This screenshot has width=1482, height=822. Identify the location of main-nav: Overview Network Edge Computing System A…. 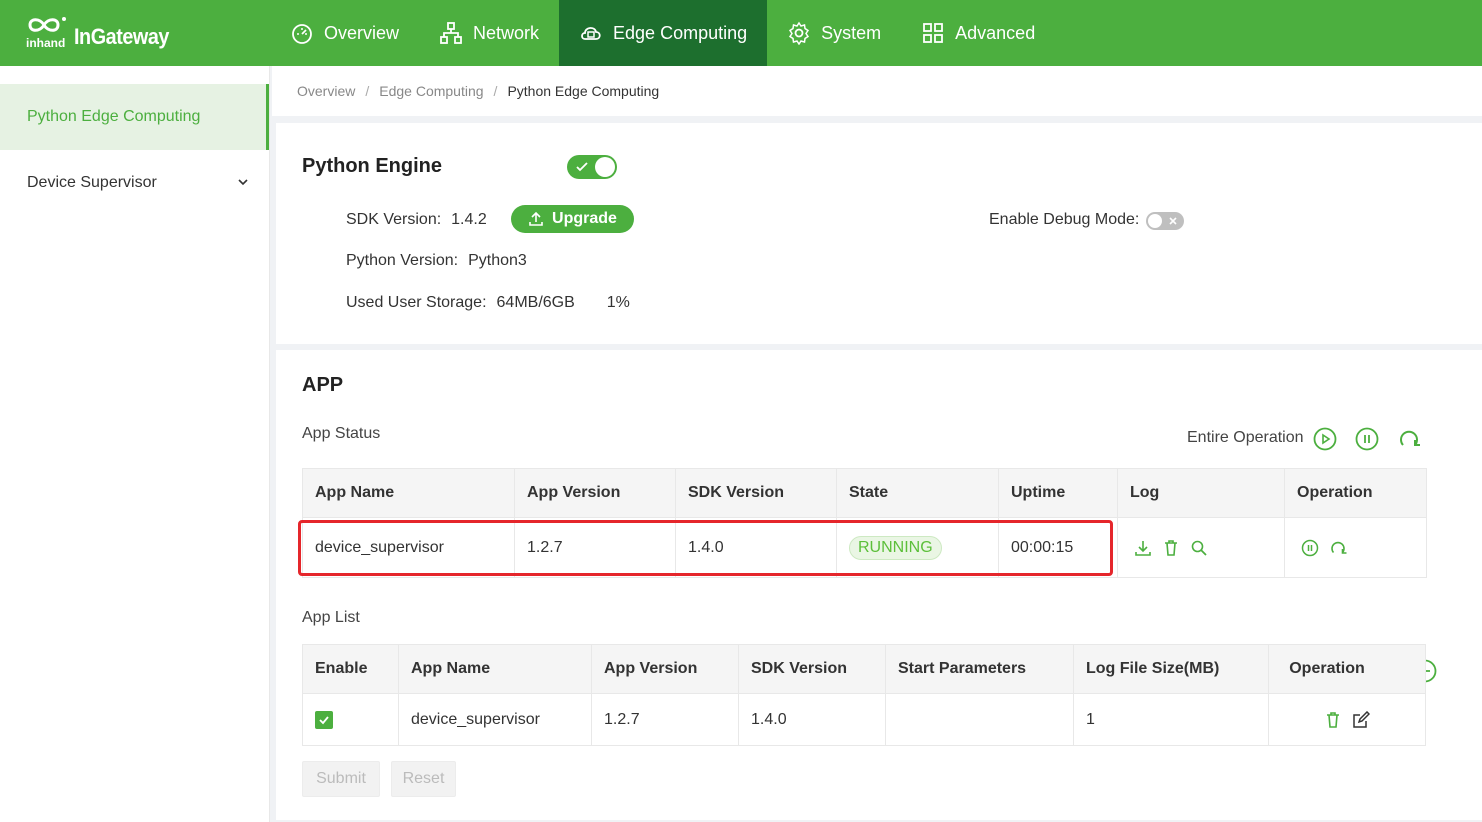
(662, 33).